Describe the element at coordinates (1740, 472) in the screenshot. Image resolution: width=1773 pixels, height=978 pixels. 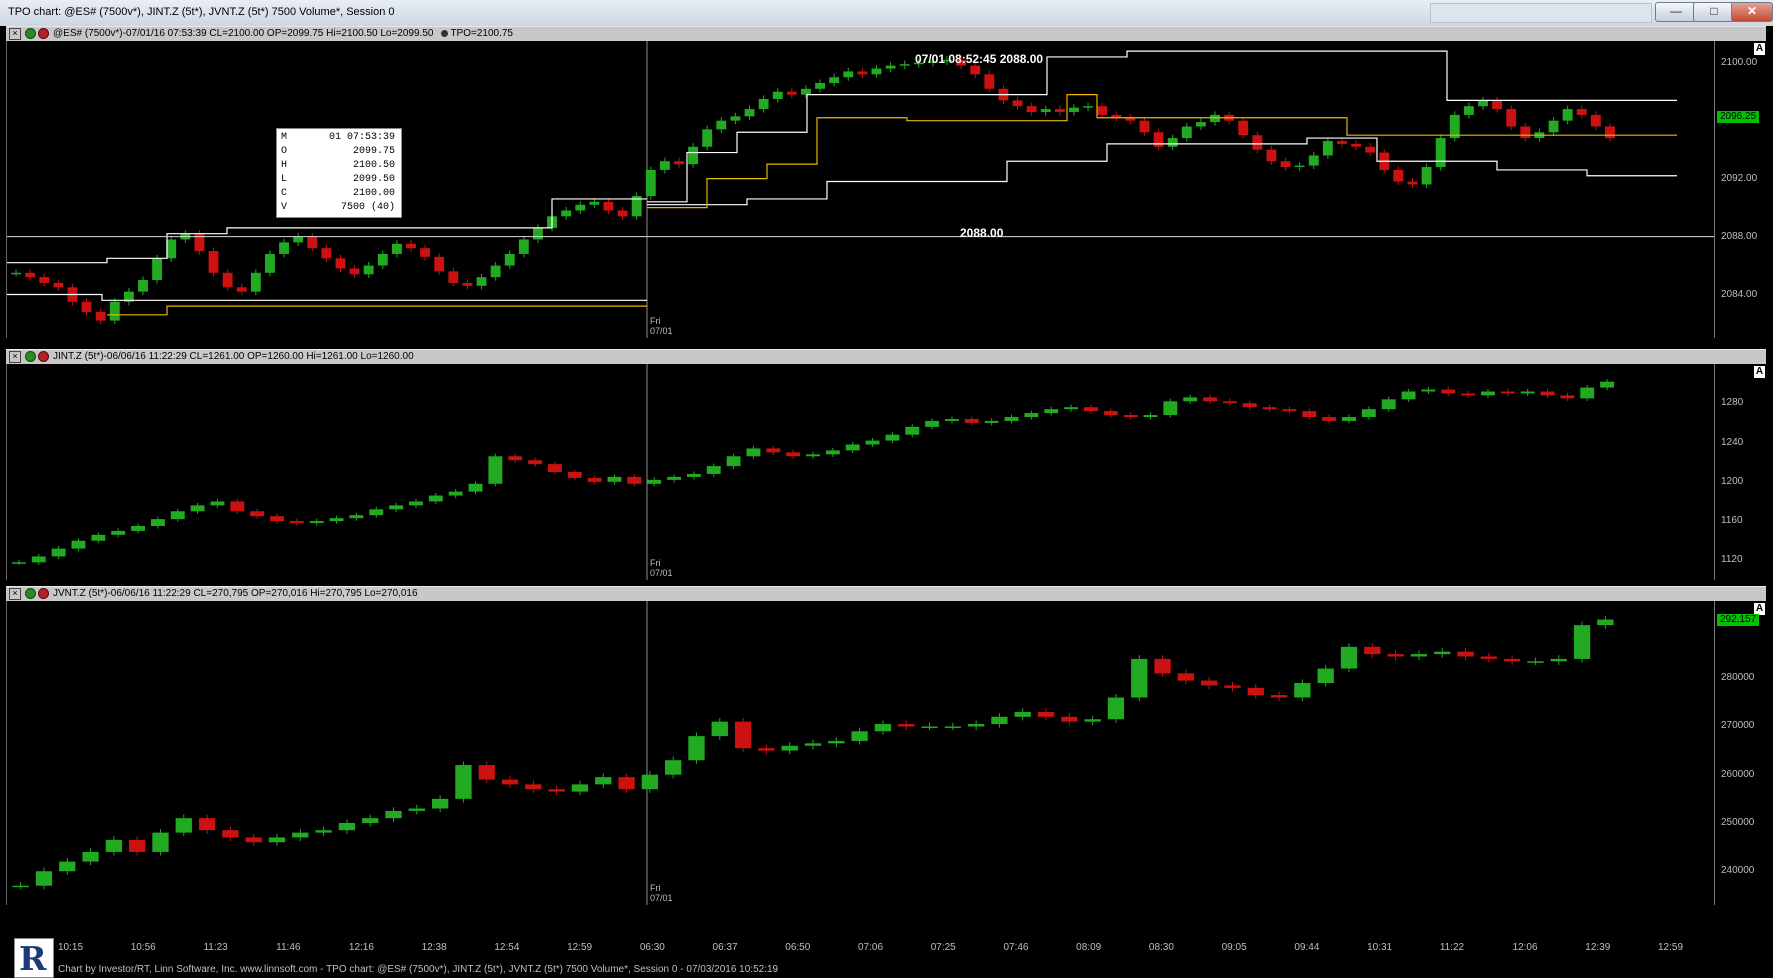
I see `price-axis-jint: A 1280 1240 1200 1160 1120` at that location.